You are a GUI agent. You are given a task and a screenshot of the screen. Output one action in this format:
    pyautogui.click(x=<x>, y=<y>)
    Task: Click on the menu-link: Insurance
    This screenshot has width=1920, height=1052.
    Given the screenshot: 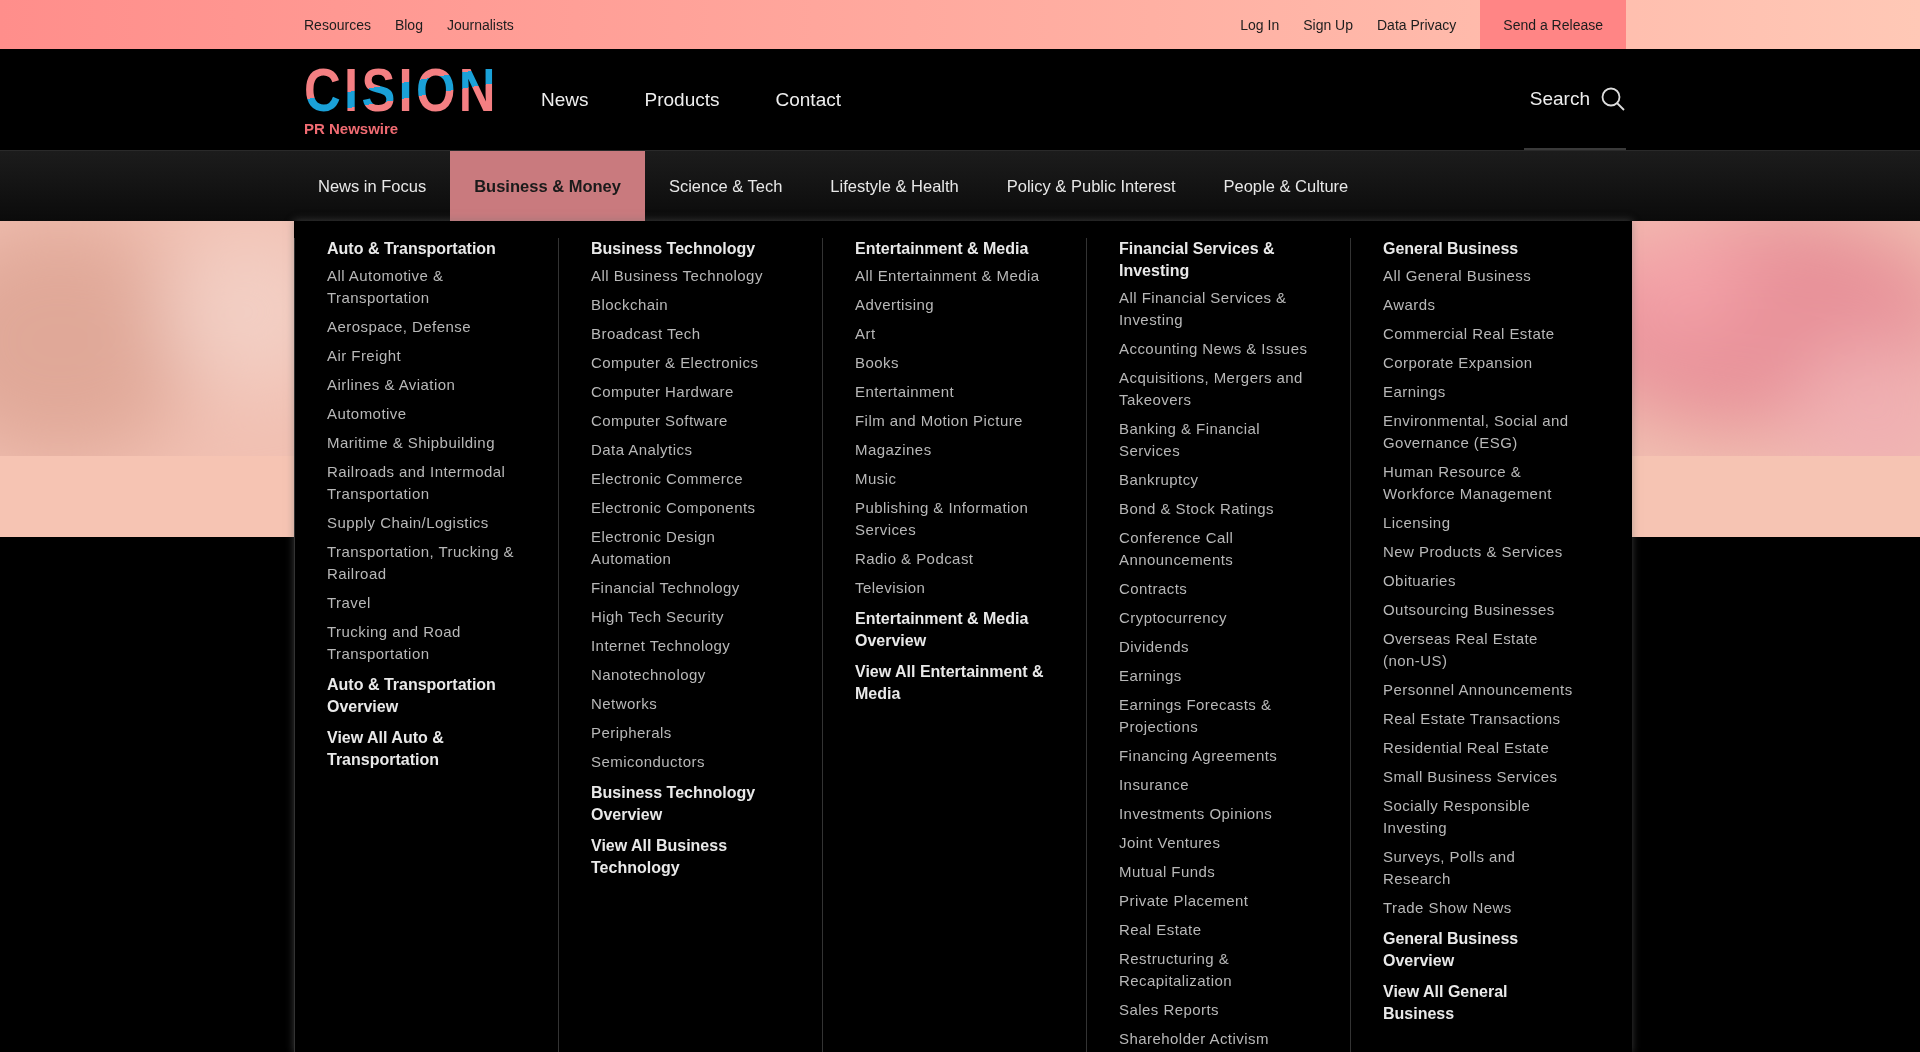 What is the action you would take?
    pyautogui.click(x=1215, y=785)
    